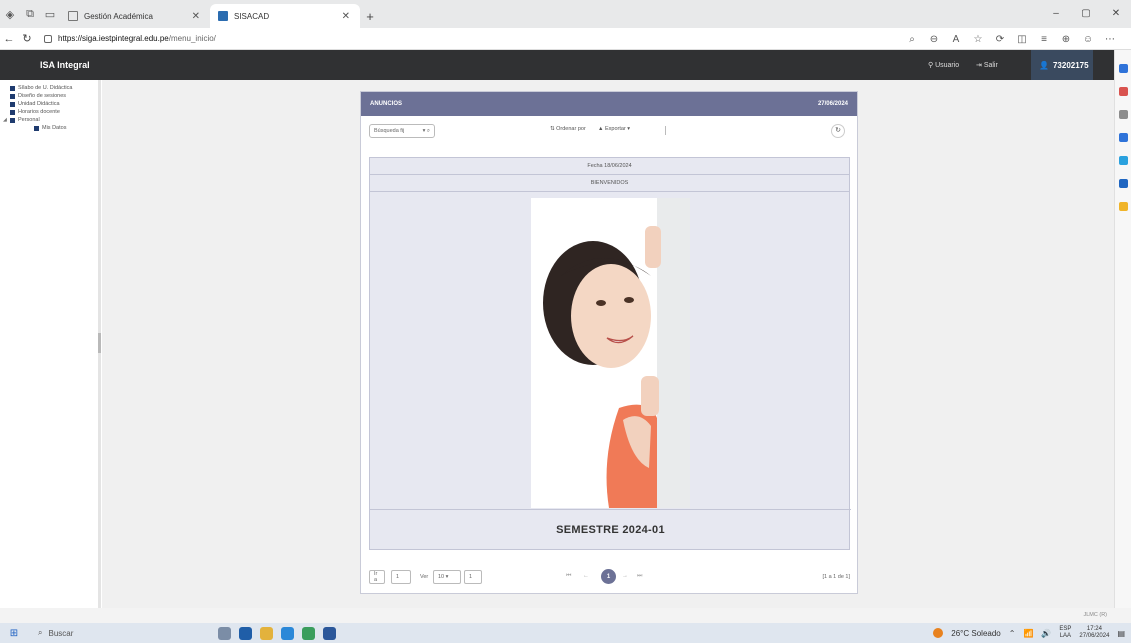 This screenshot has width=1131, height=643. Describe the element at coordinates (601, 129) in the screenshot. I see `export-icon: ▲` at that location.